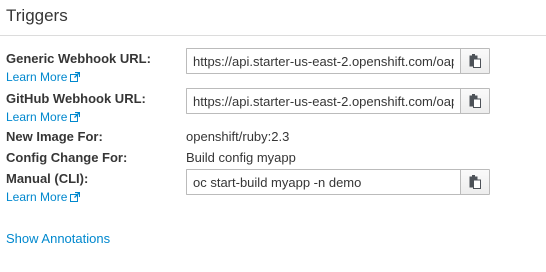 The height and width of the screenshot is (272, 546). I want to click on generic-webhook-url-input, so click(323, 61).